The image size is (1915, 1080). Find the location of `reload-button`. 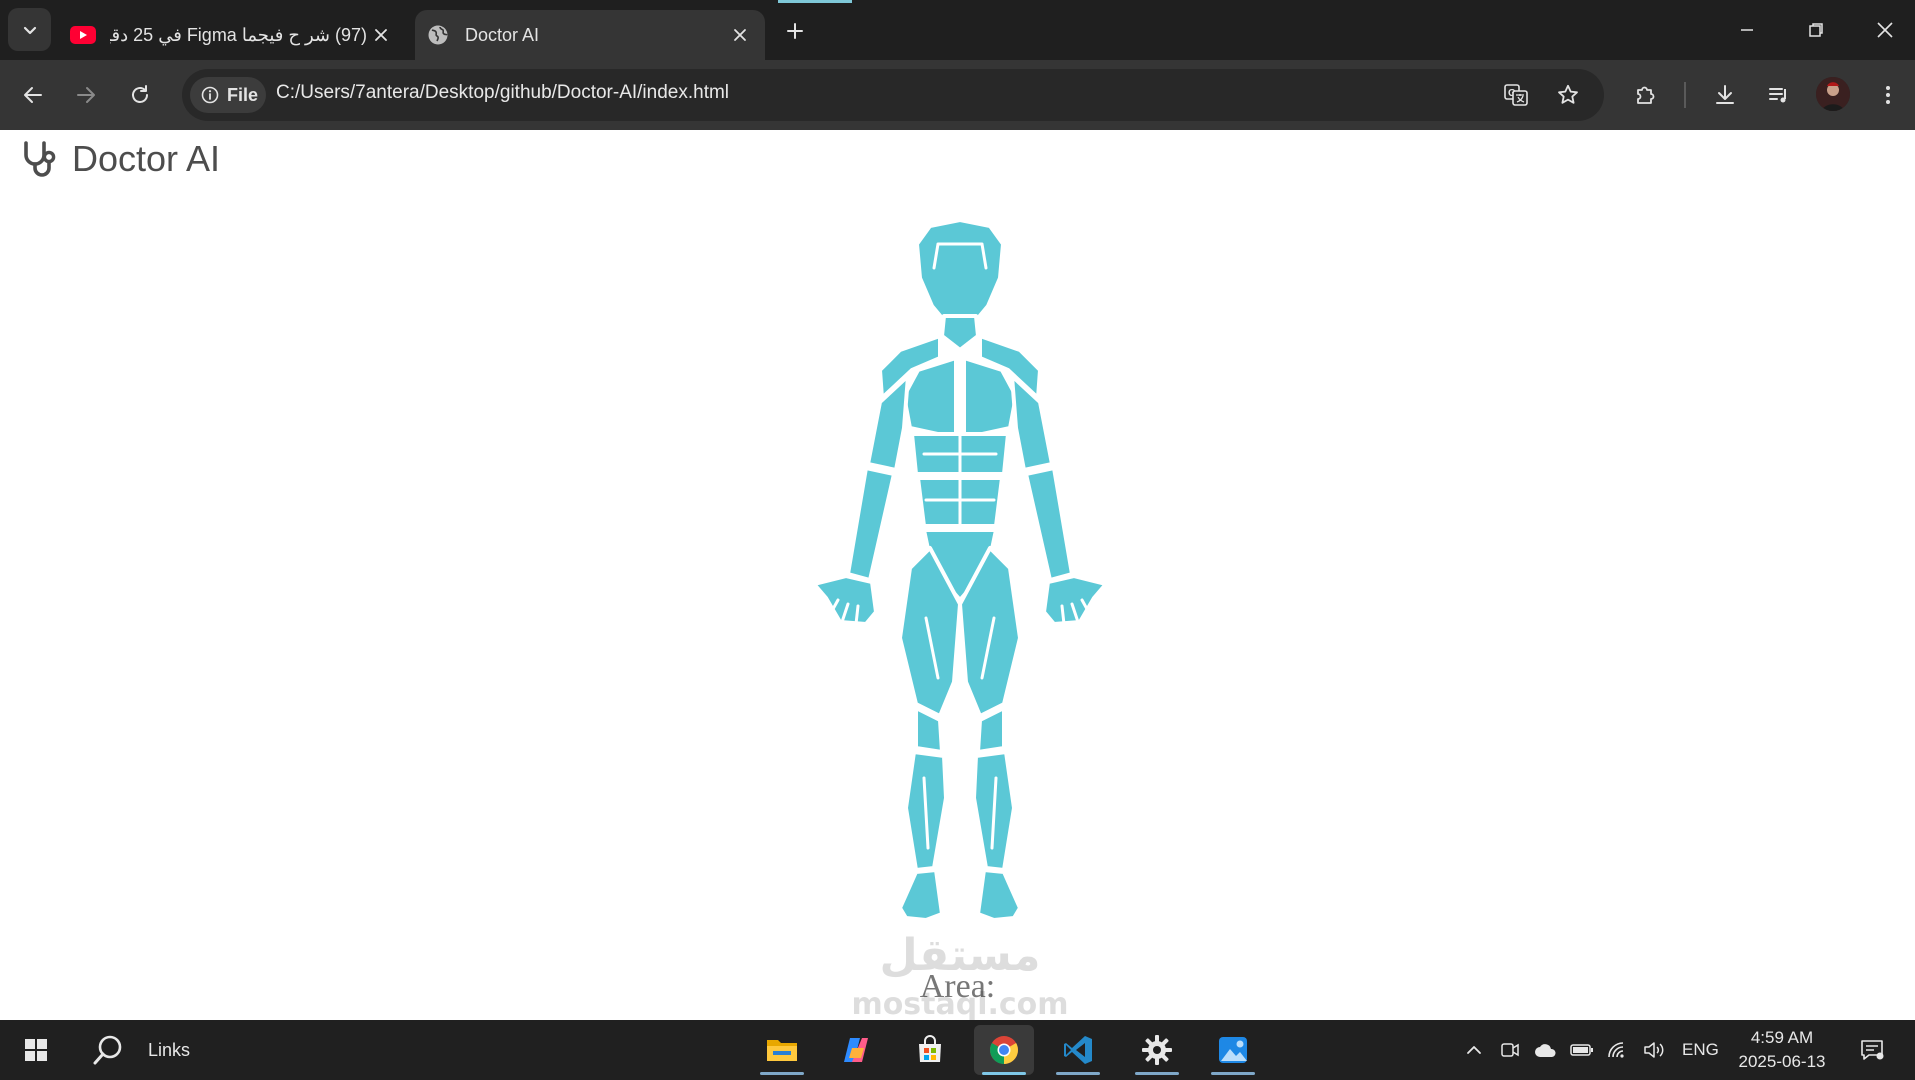

reload-button is located at coordinates (140, 95).